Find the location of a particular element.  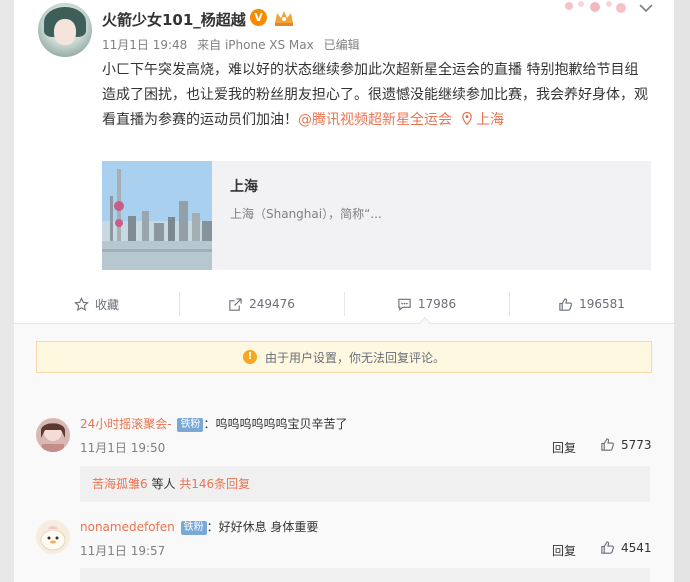

like-button: 196581 is located at coordinates (591, 304).